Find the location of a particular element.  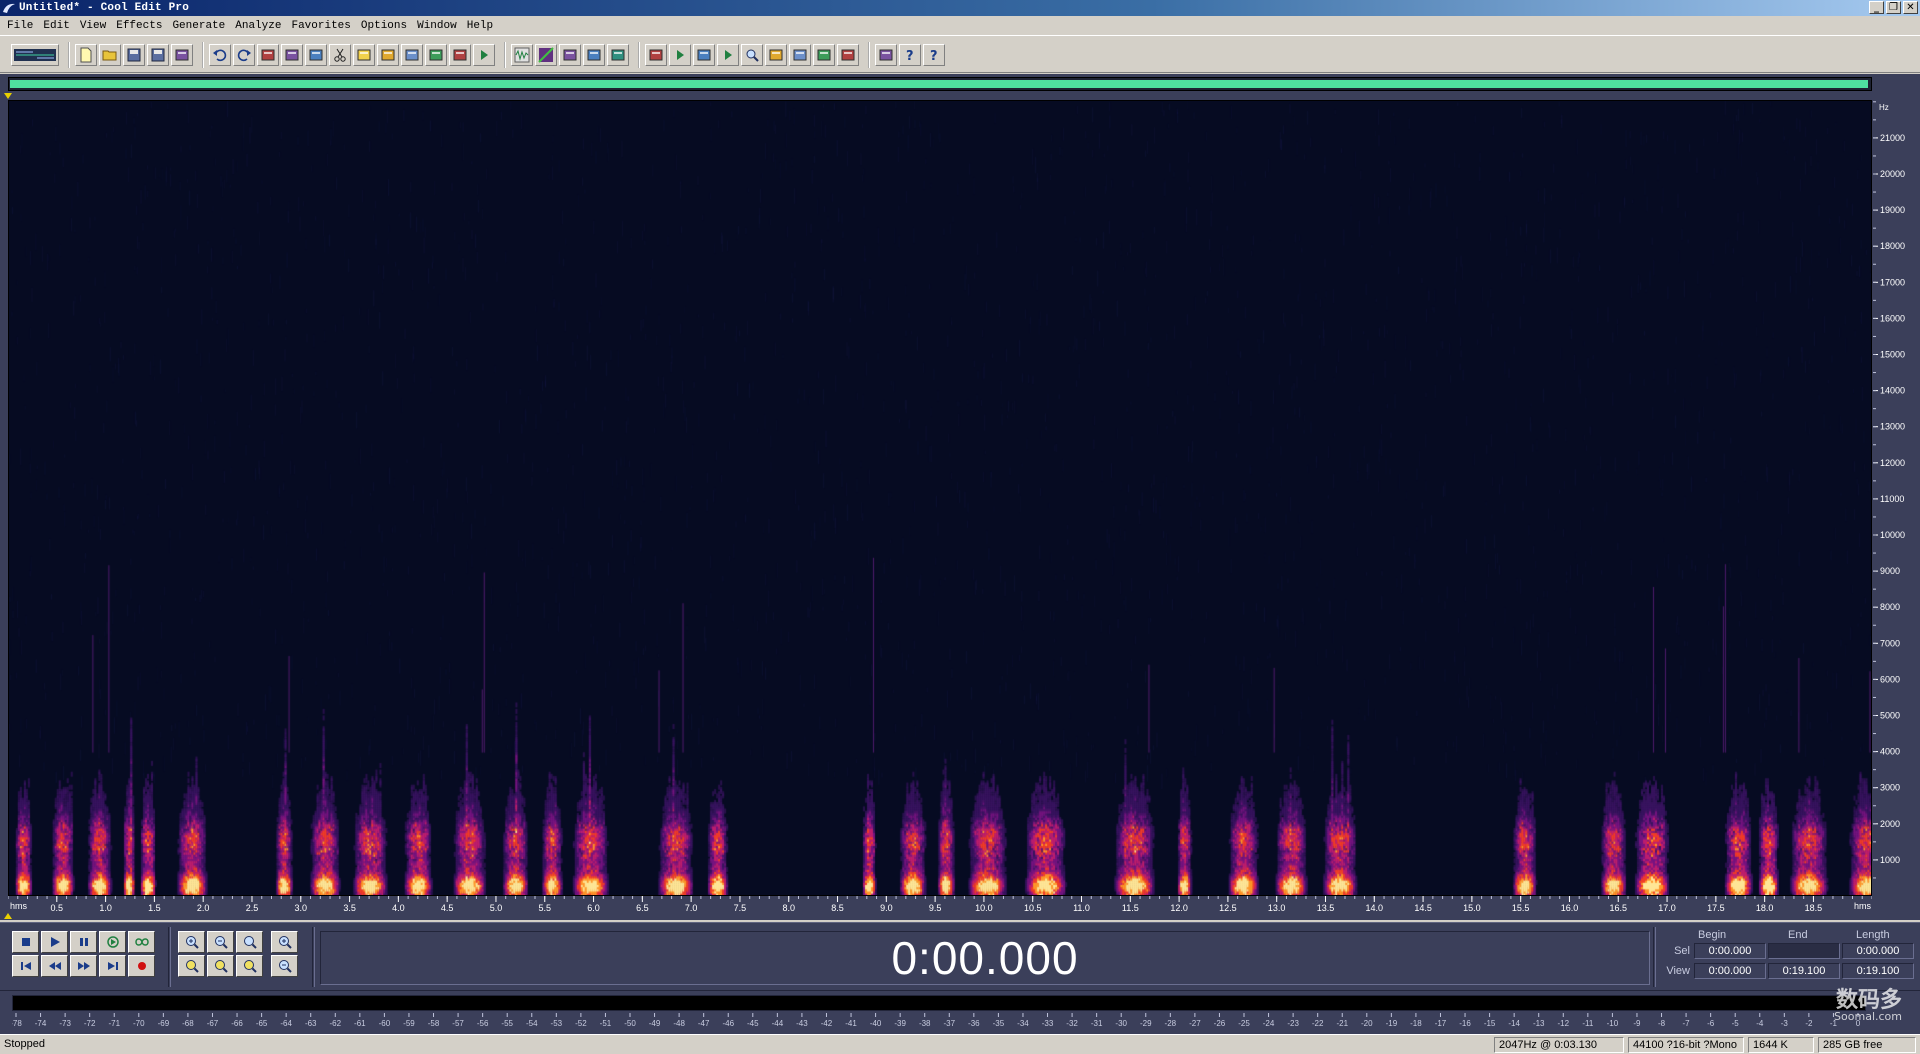

stretch-button is located at coordinates (594, 55).